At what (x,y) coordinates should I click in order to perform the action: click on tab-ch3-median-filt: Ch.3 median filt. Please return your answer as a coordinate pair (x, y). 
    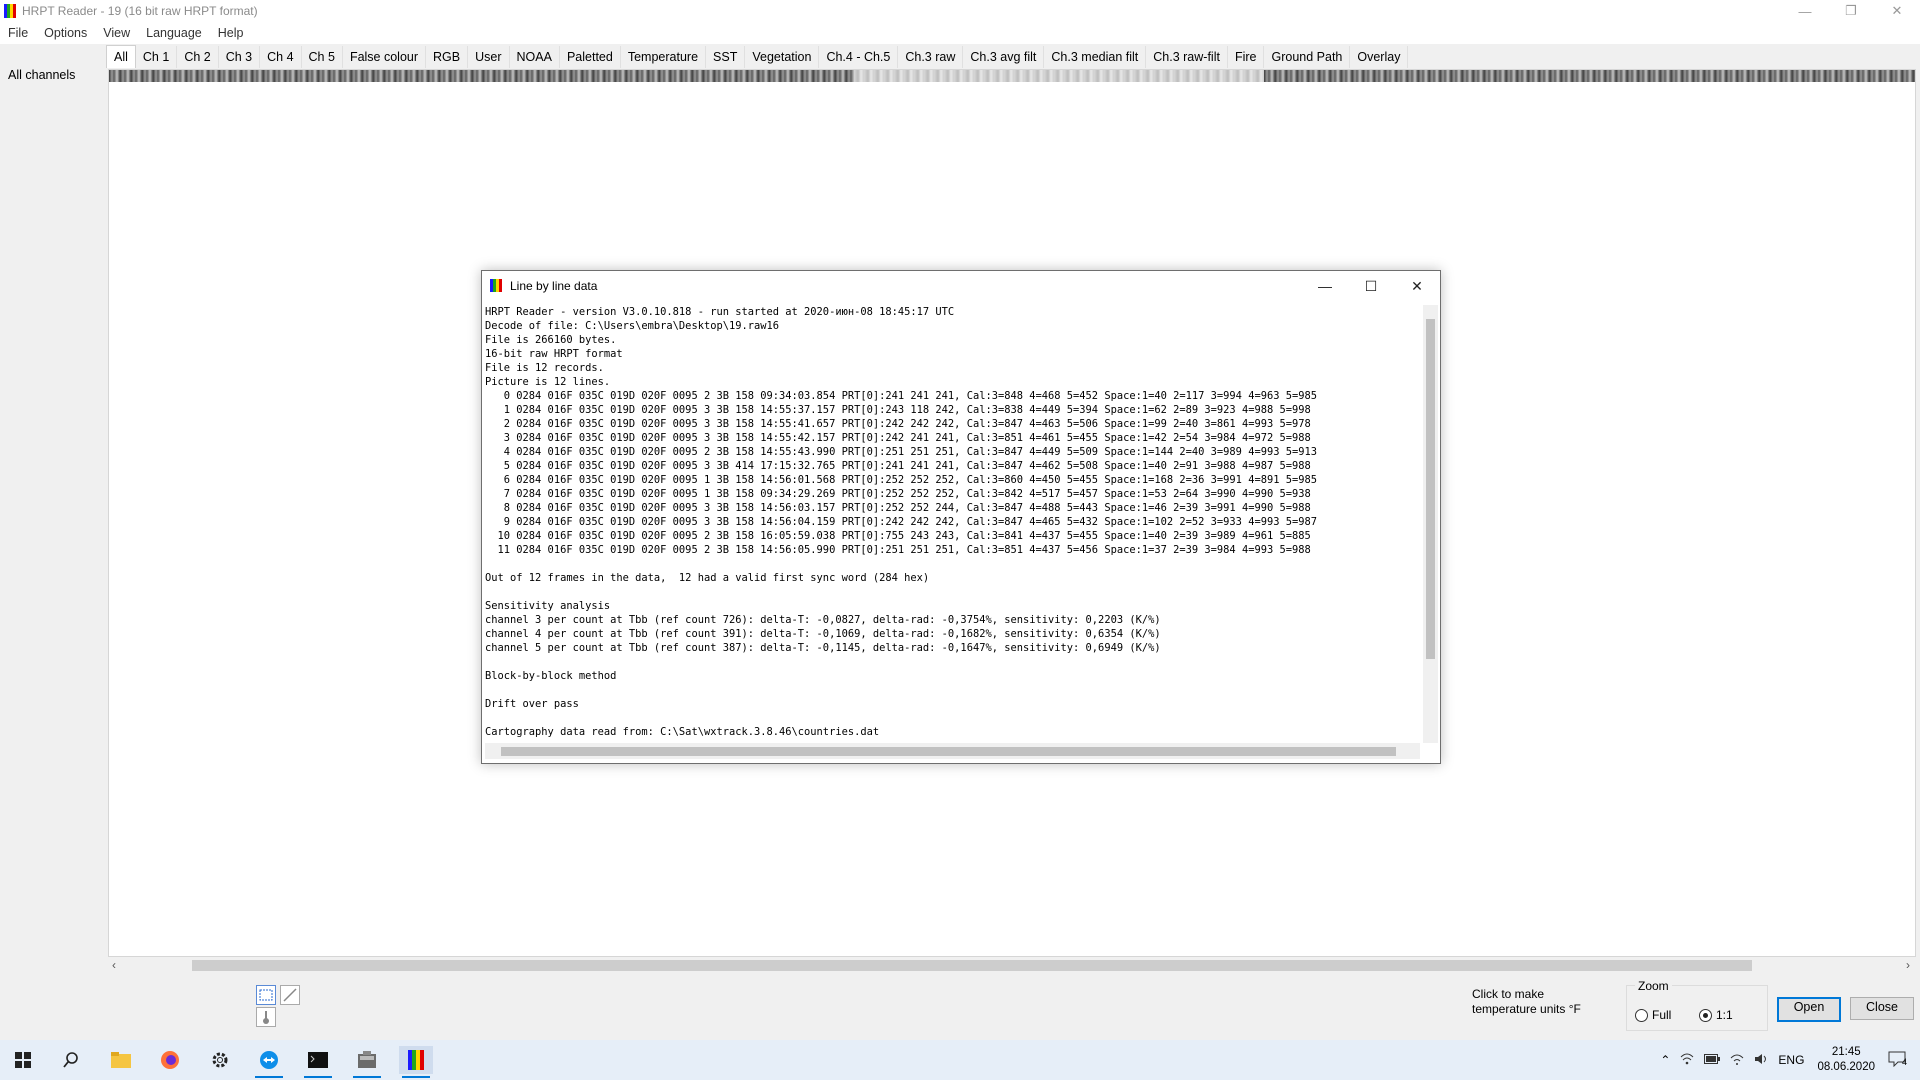
    Looking at the image, I should click on (1095, 57).